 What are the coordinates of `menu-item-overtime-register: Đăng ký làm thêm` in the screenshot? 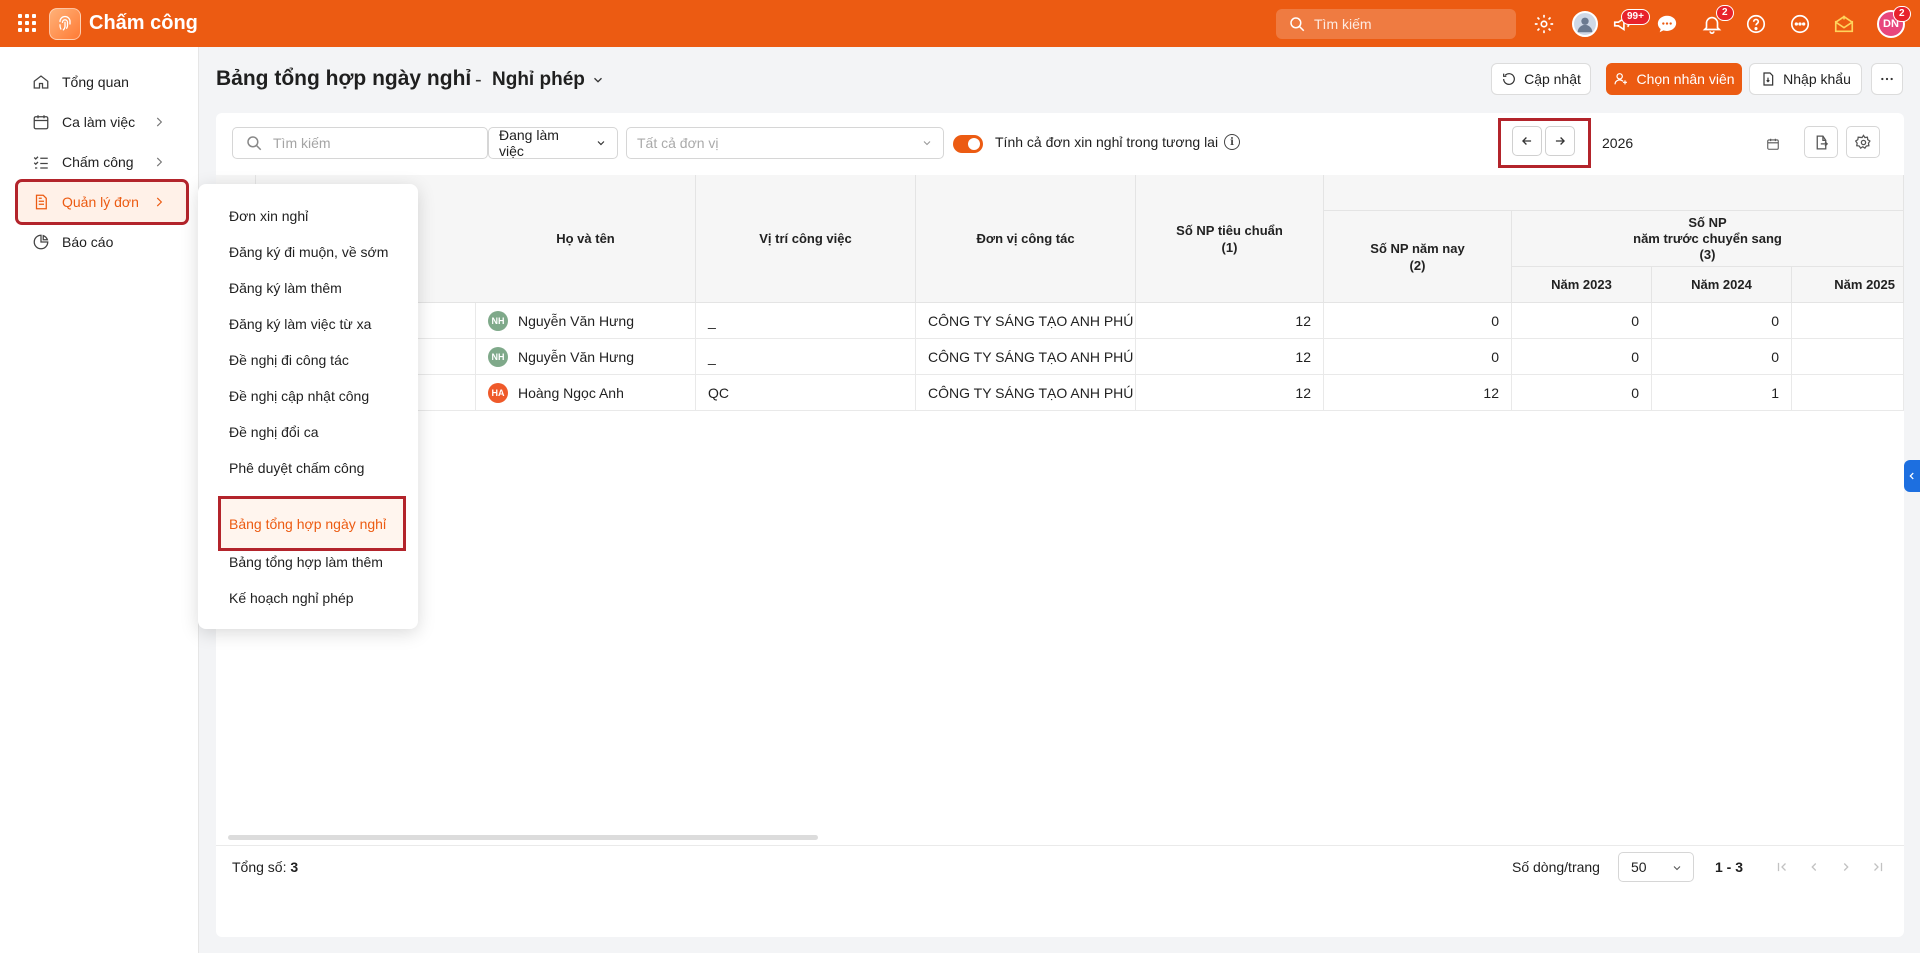 It's located at (285, 288).